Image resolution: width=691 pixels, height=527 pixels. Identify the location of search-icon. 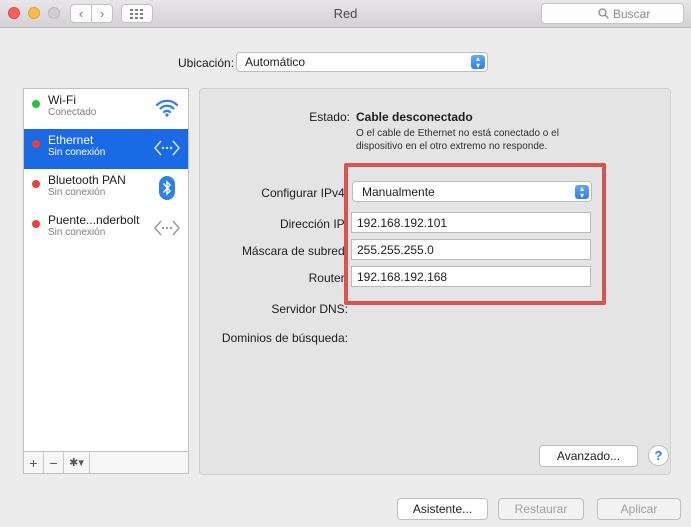
(603, 13).